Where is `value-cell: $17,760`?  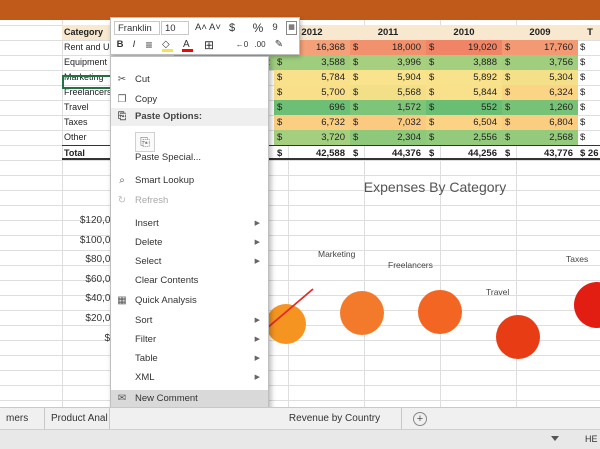 value-cell: $17,760 is located at coordinates (540, 47).